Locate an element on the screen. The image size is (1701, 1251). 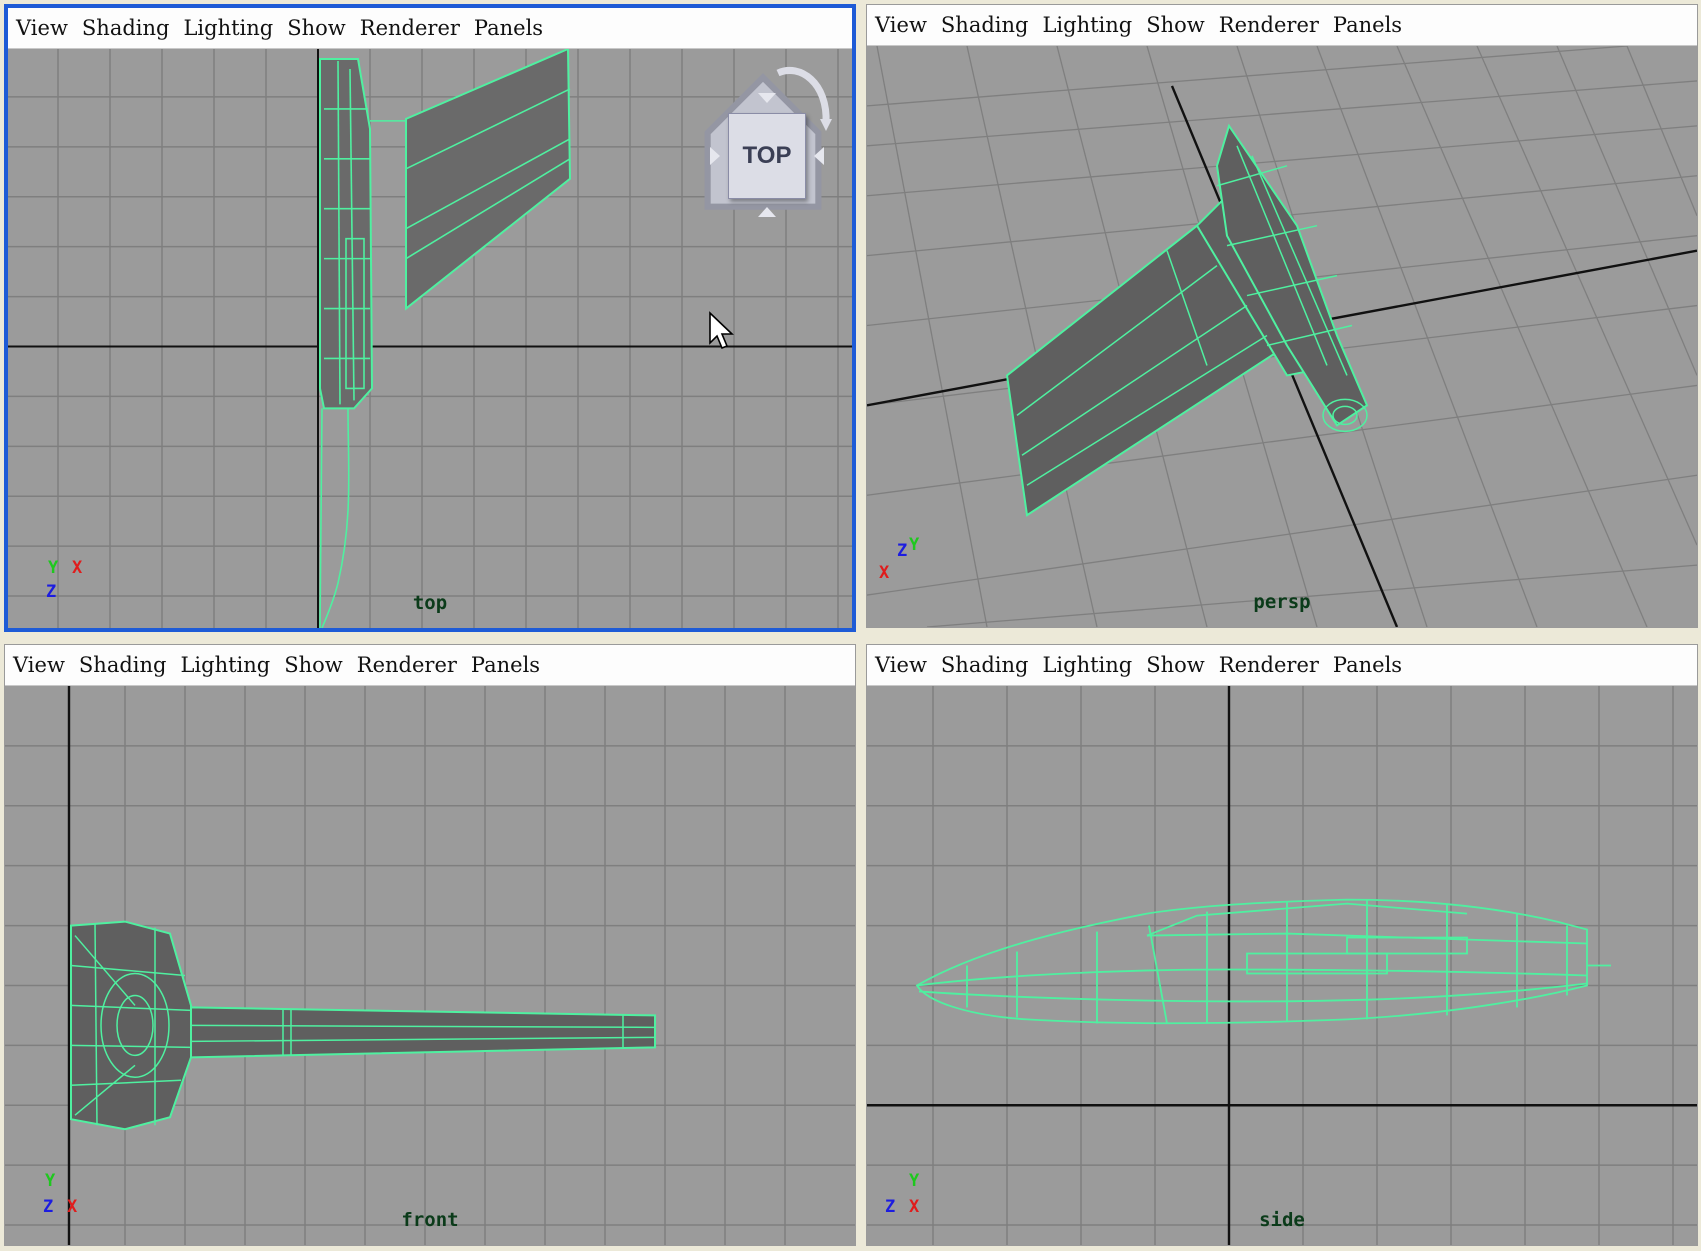
arrow-down-icon is located at coordinates (767, 212).